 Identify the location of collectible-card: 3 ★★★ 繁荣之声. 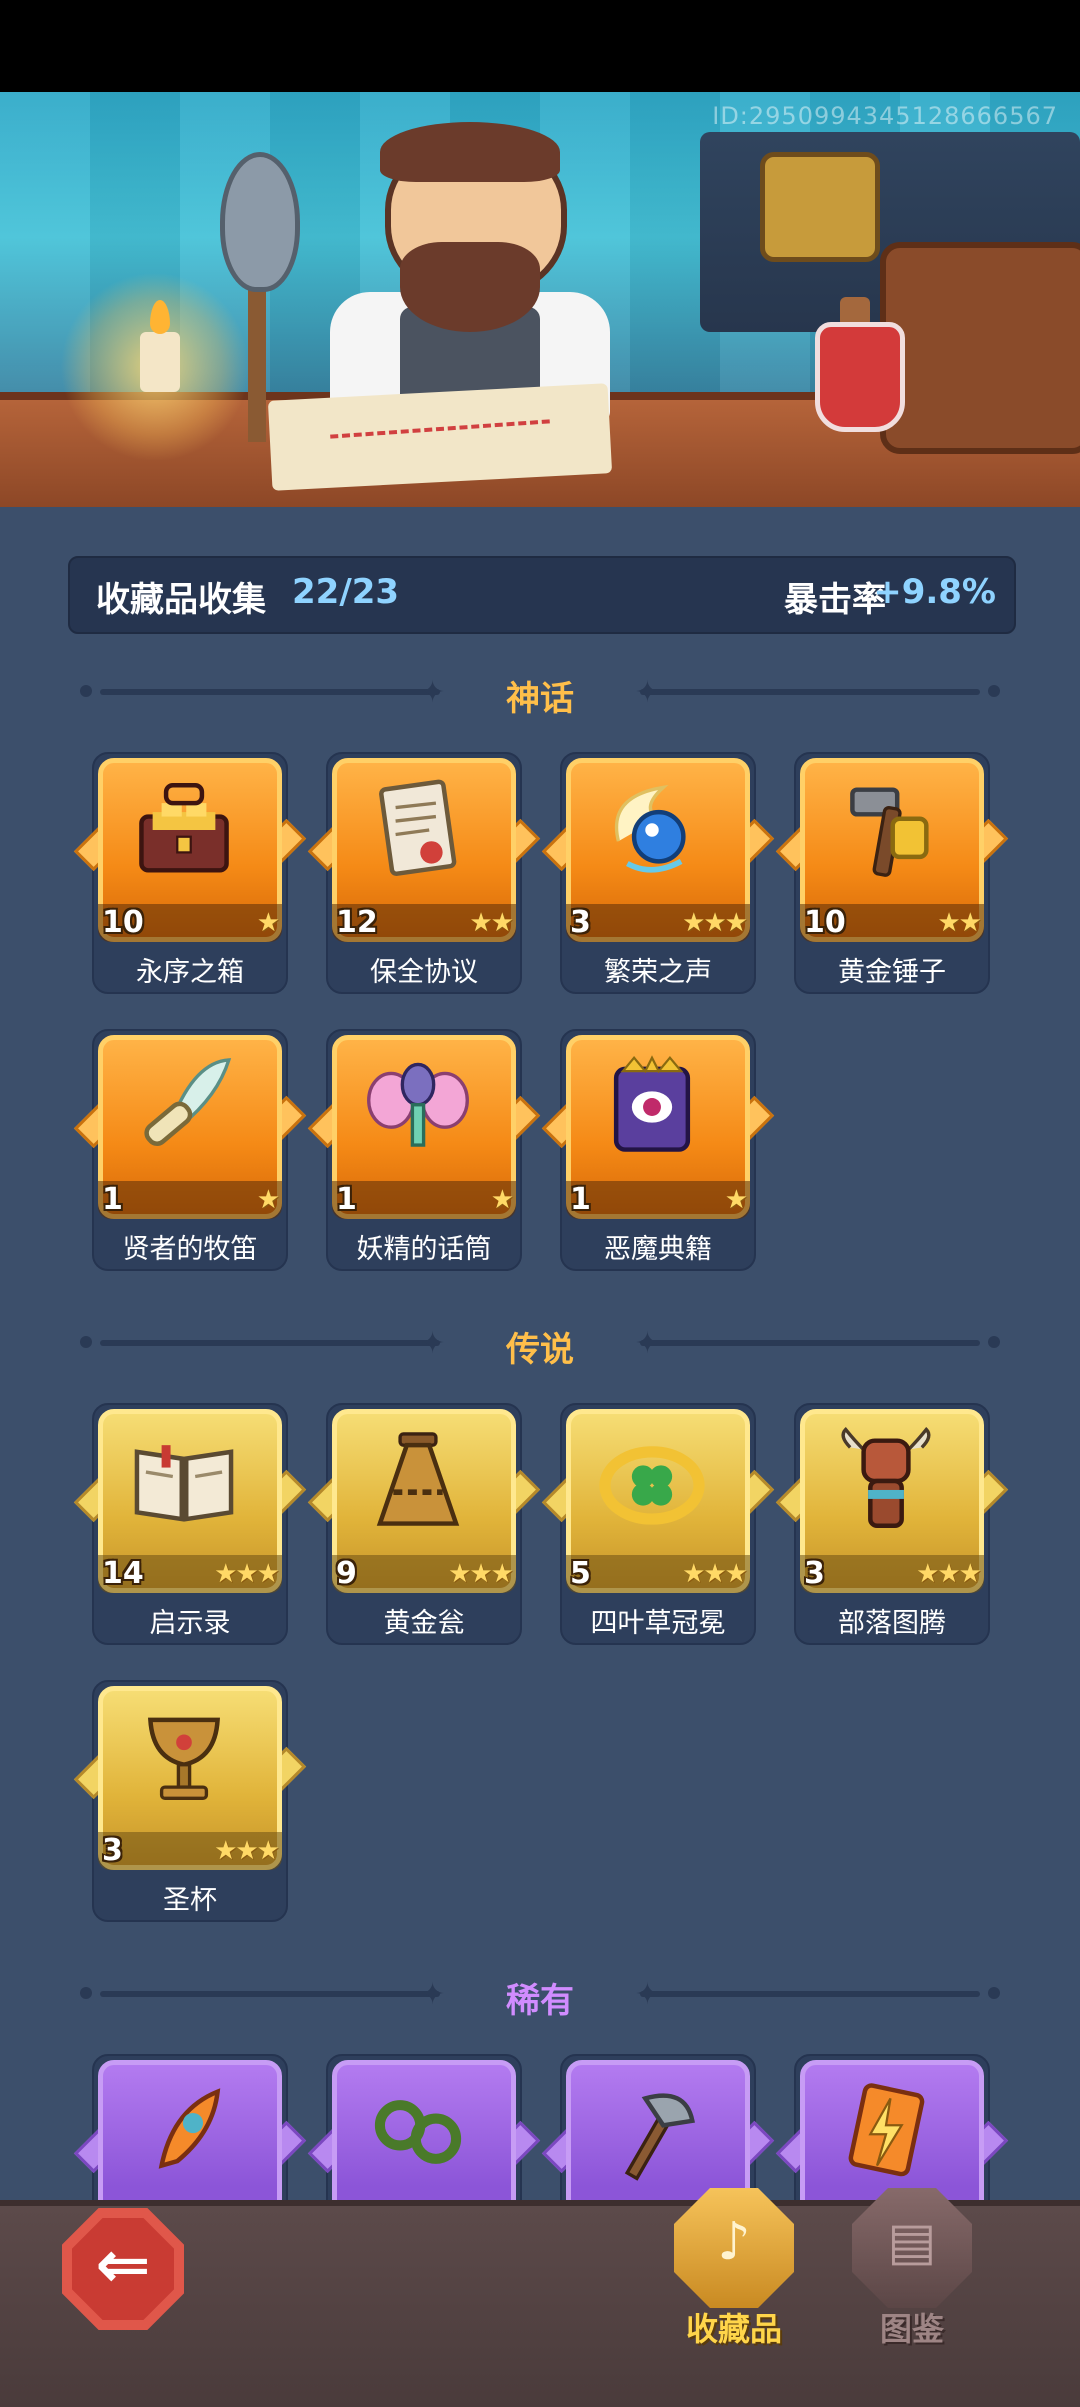
(658, 873).